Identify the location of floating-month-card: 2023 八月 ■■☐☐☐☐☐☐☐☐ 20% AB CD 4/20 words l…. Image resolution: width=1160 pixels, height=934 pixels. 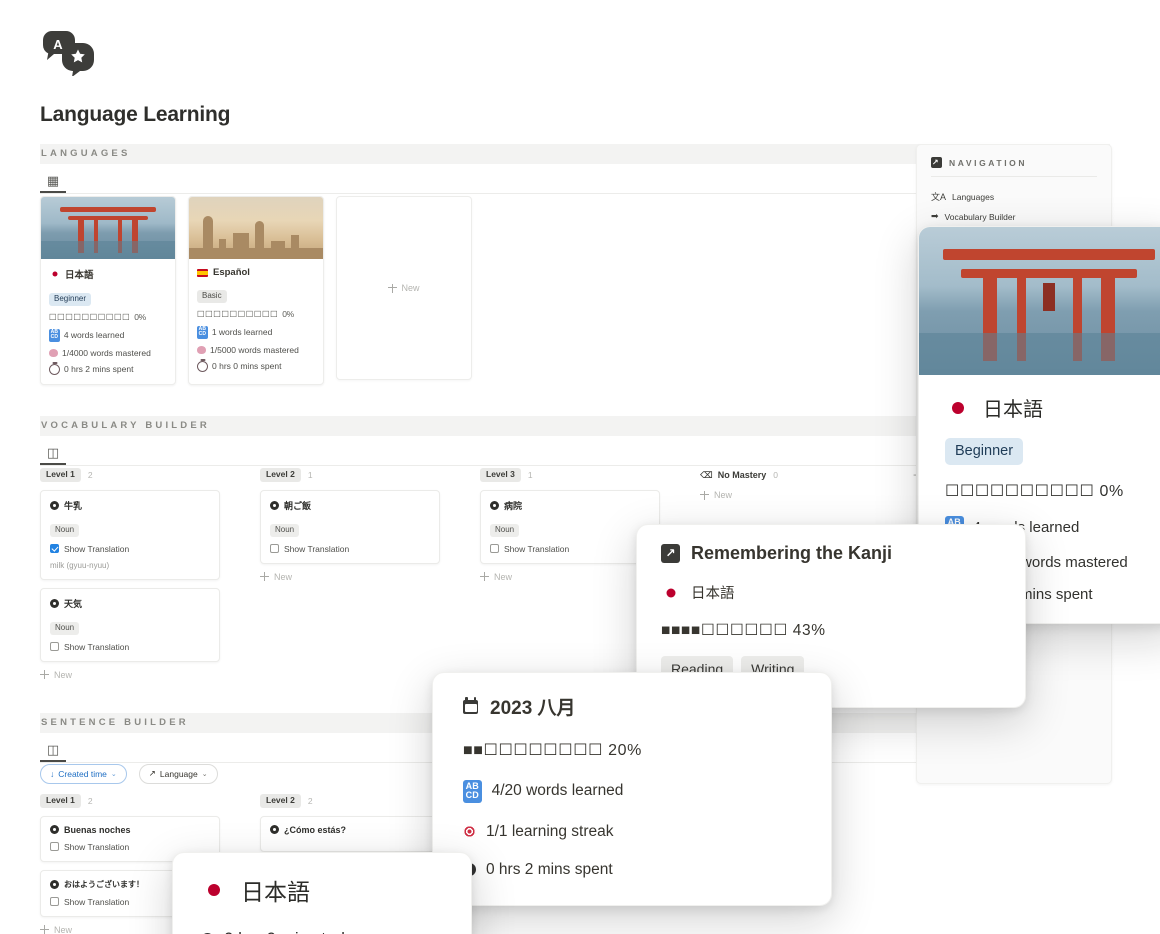
(632, 789).